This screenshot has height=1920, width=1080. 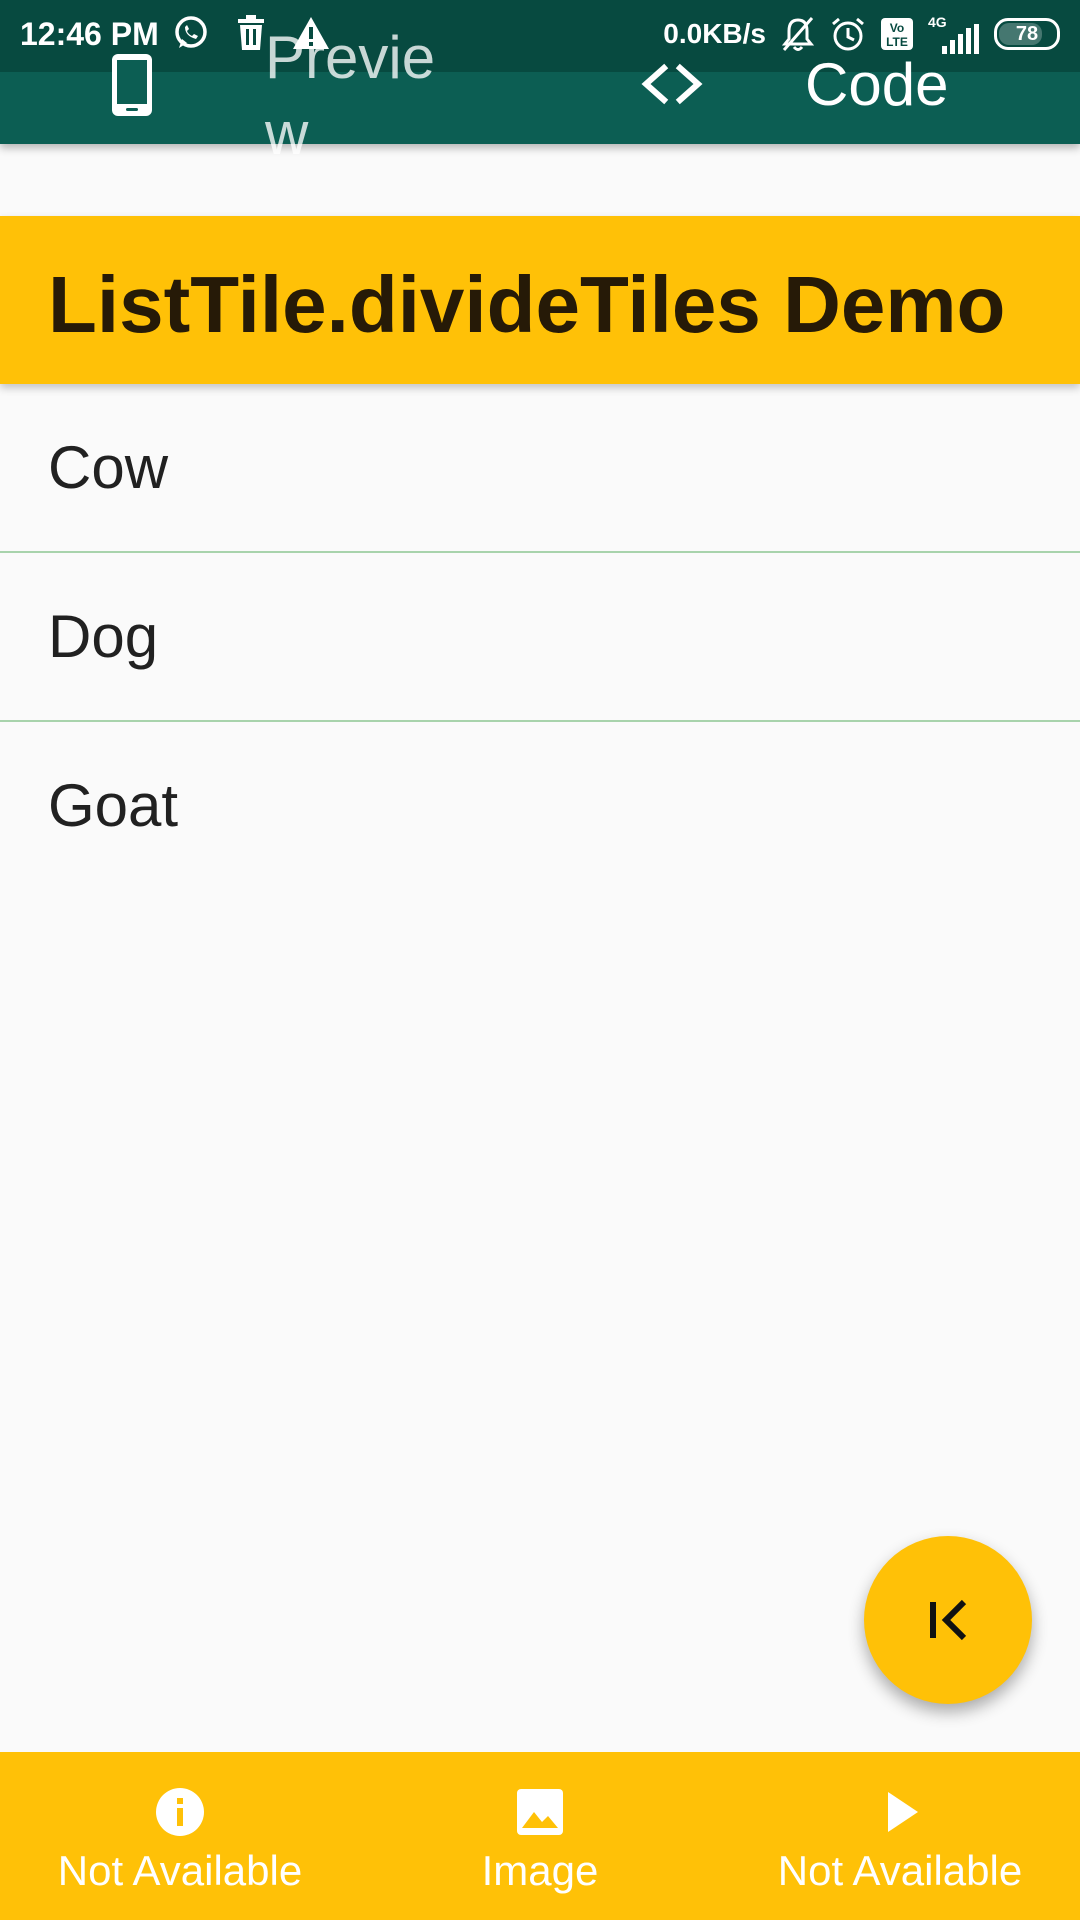 I want to click on whatsapp-icon, so click(x=191, y=32).